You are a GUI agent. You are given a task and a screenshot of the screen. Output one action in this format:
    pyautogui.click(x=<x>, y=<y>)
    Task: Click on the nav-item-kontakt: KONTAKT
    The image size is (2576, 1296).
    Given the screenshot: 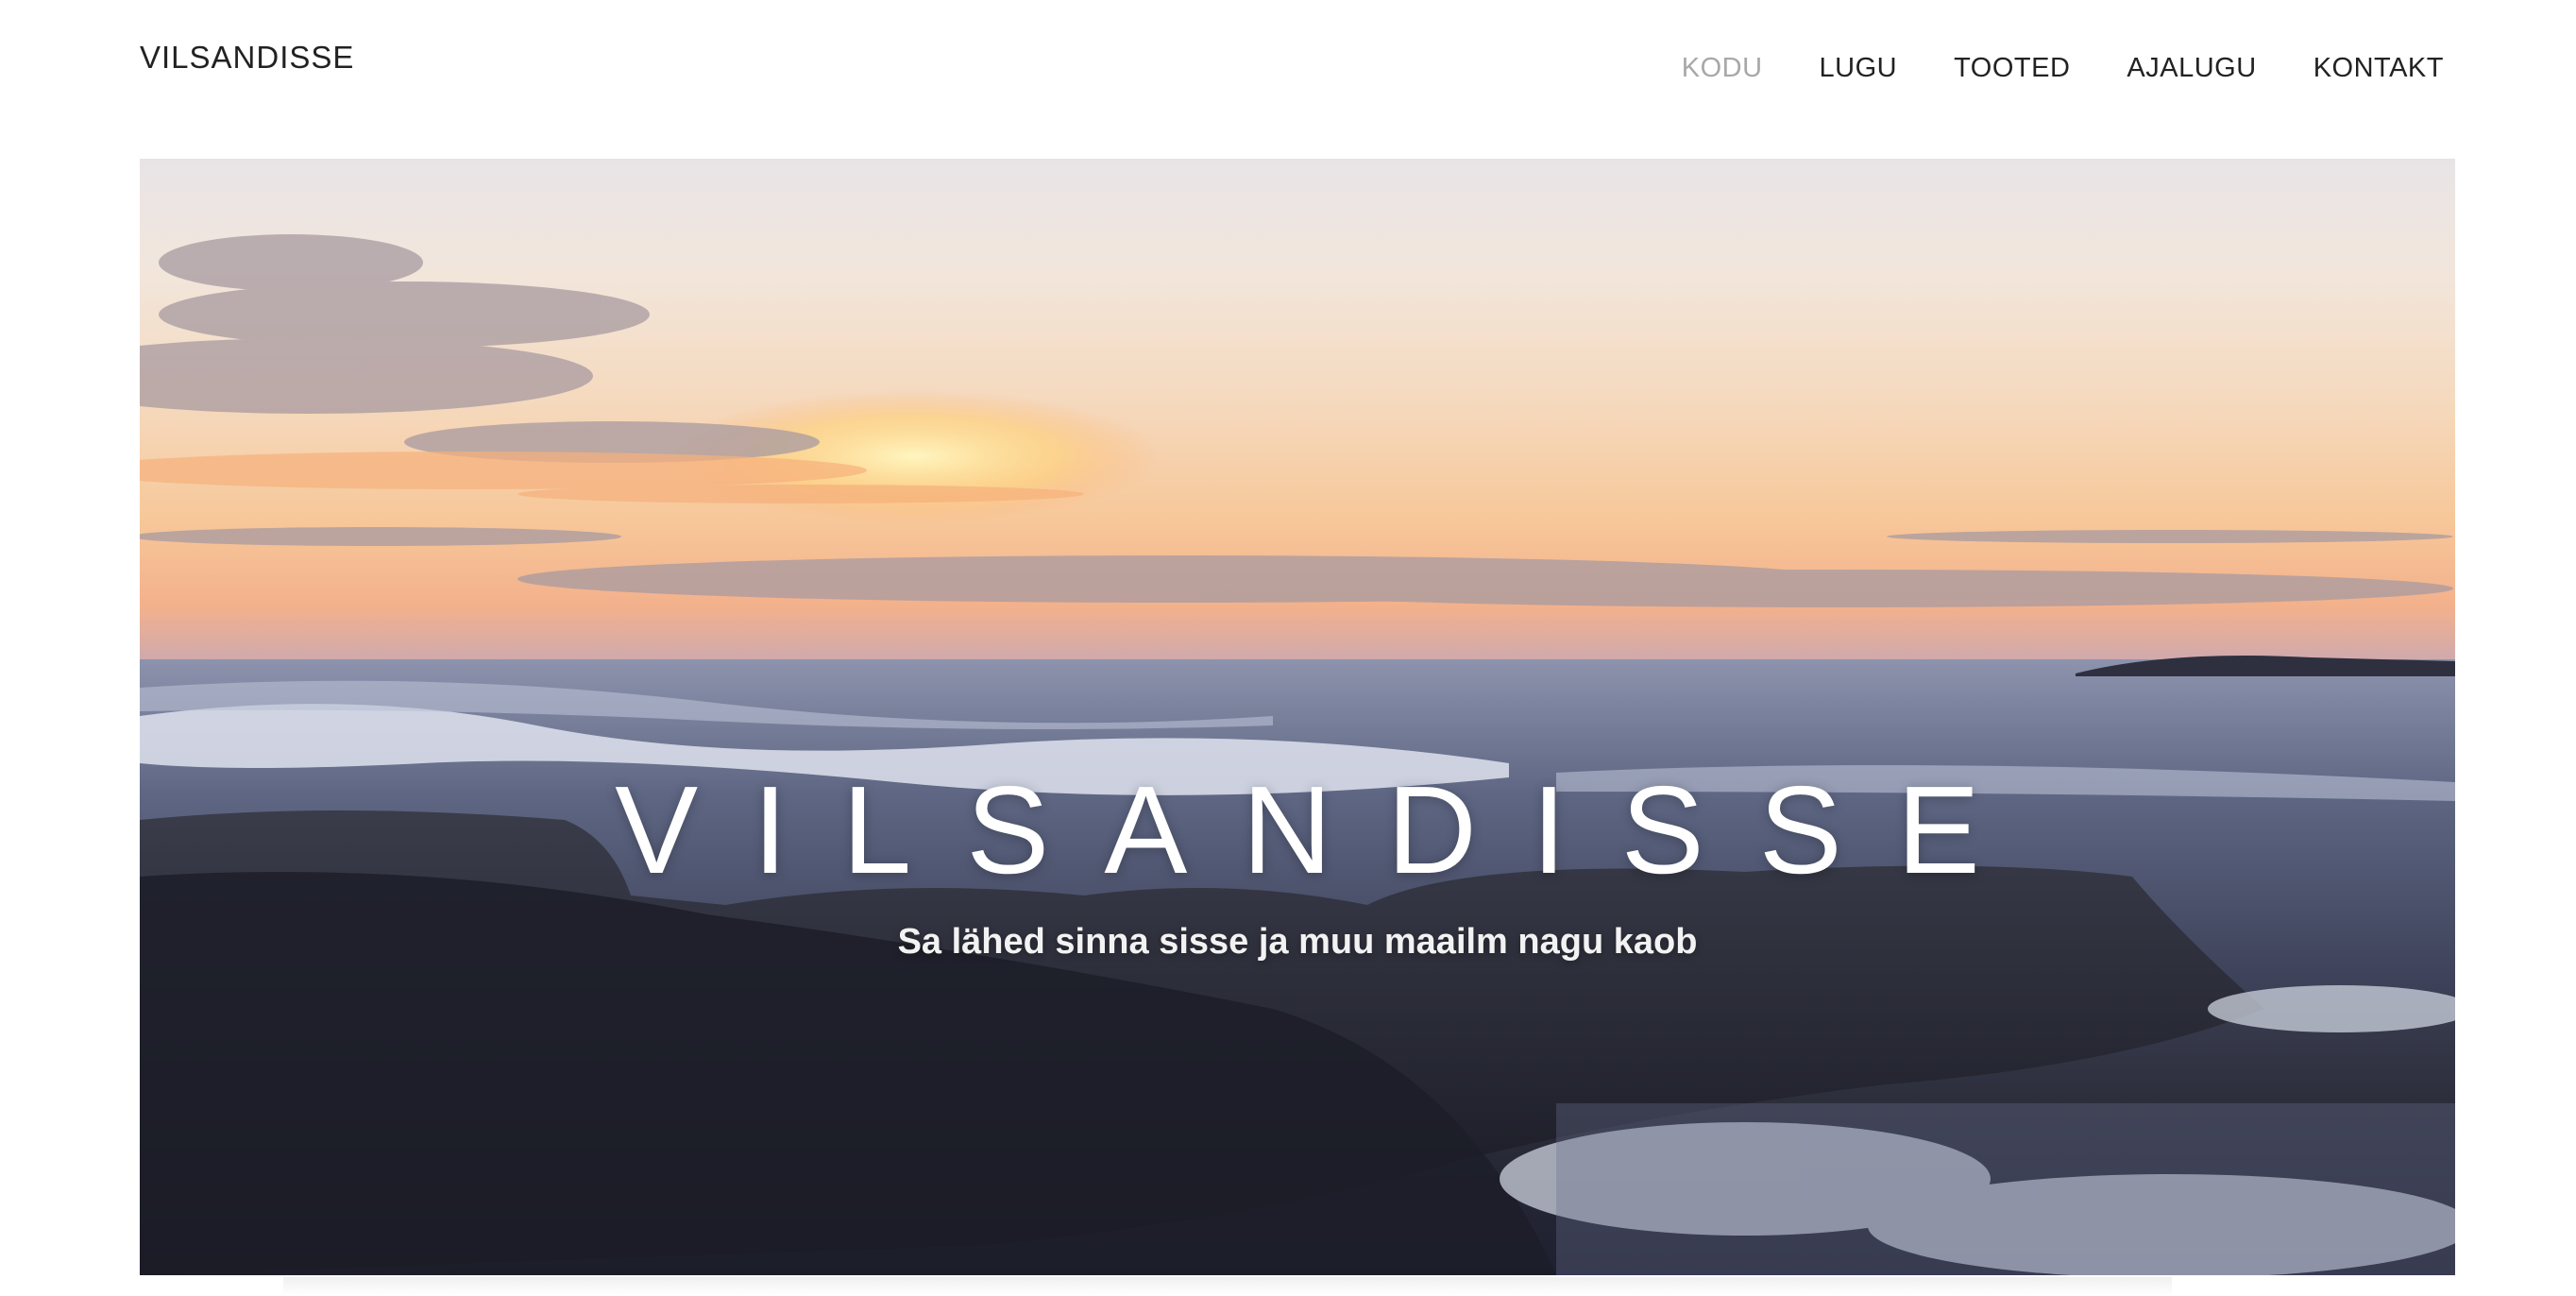 What is the action you would take?
    pyautogui.click(x=2378, y=68)
    